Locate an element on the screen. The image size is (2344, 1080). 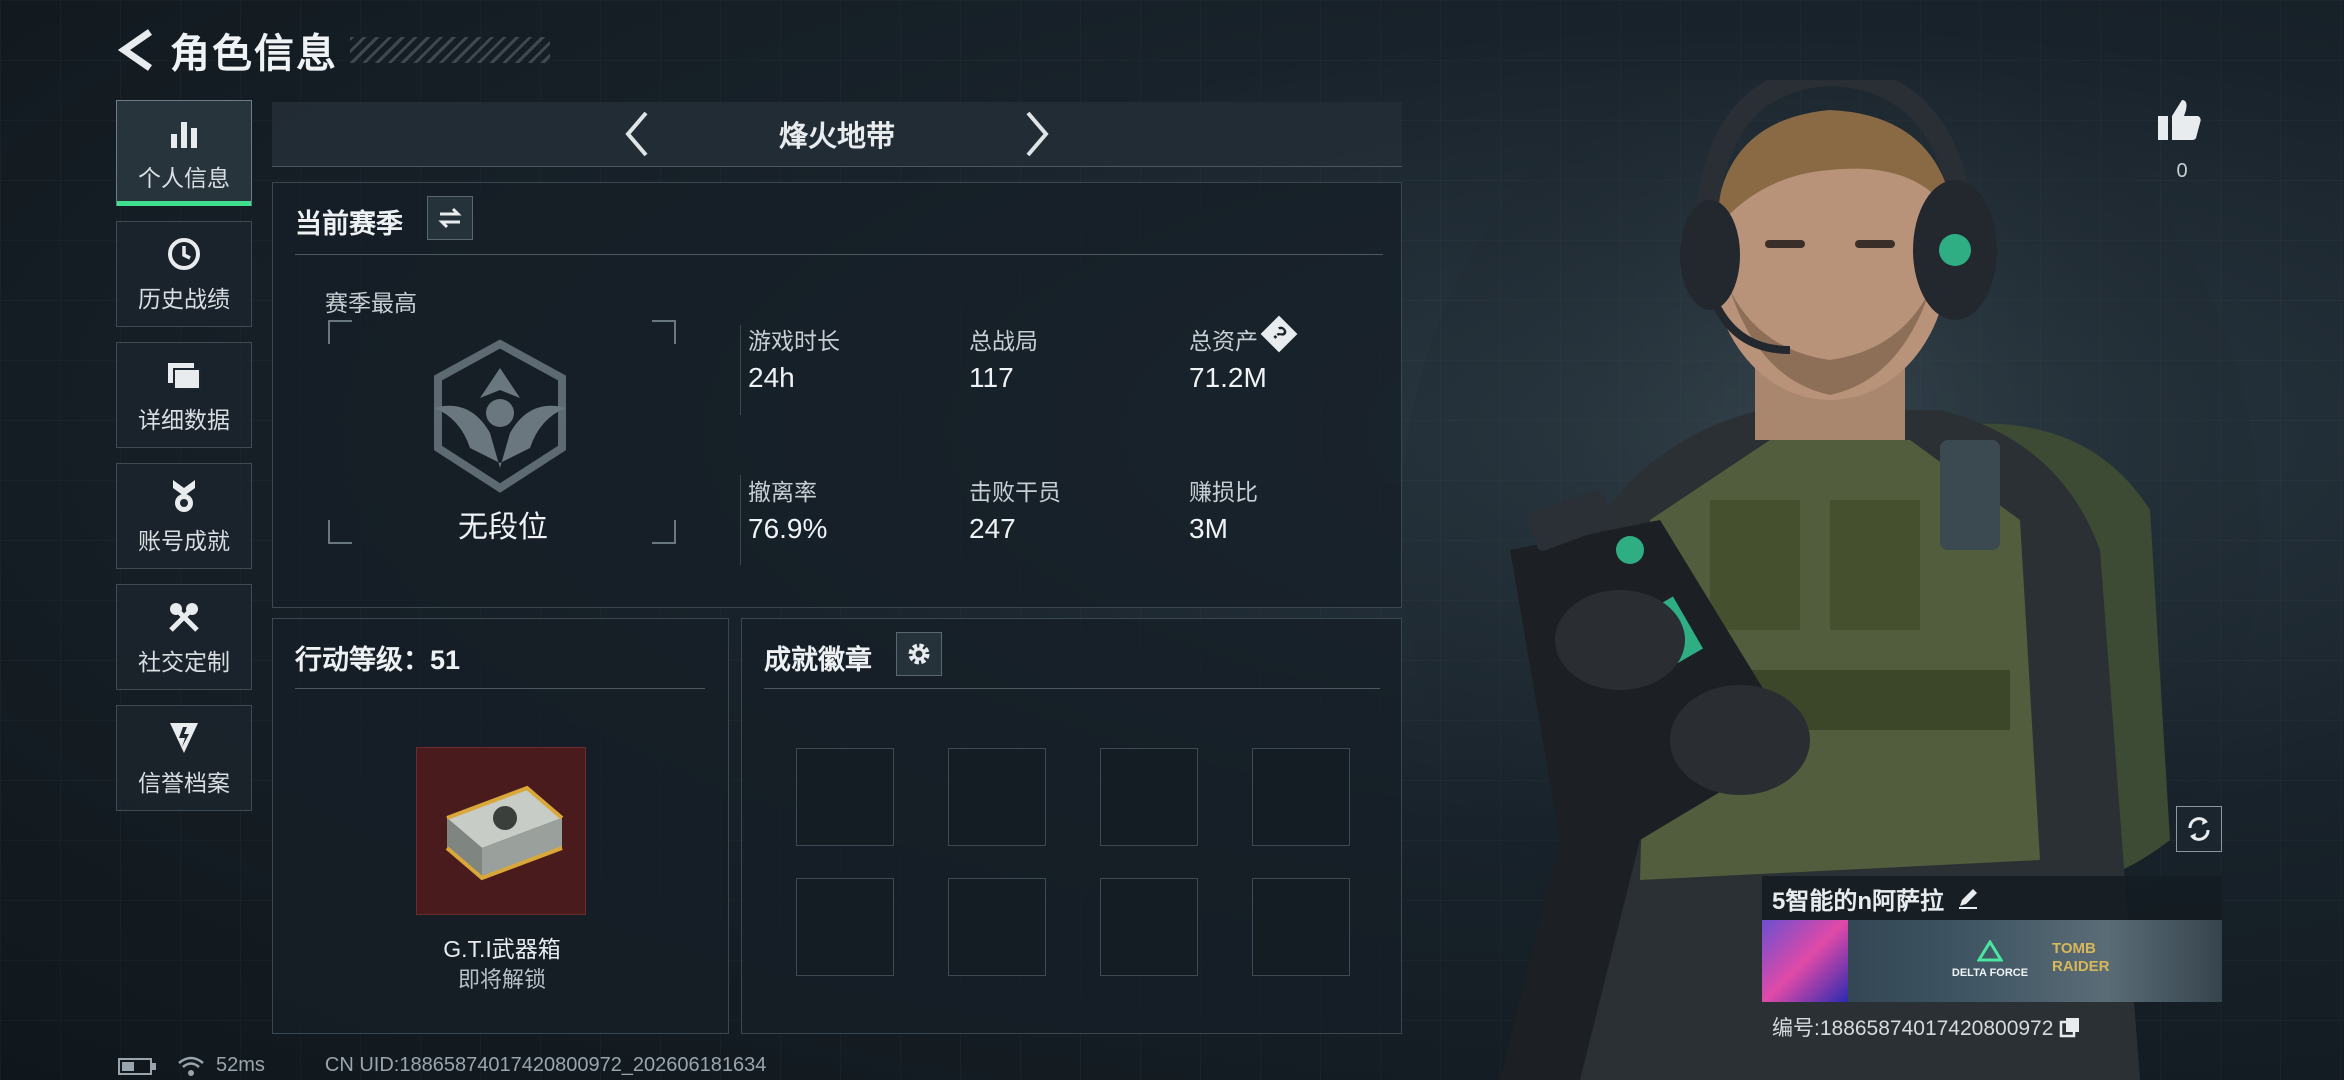
next-mode-button is located at coordinates (1037, 134).